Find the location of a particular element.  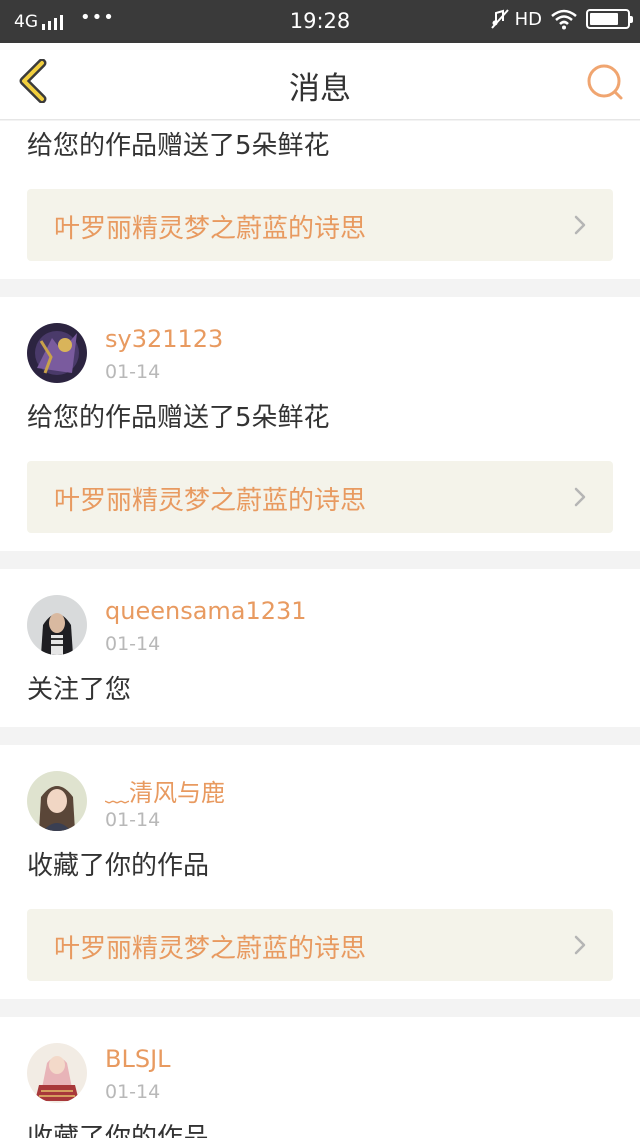

status-right: HD is located at coordinates (561, 19).